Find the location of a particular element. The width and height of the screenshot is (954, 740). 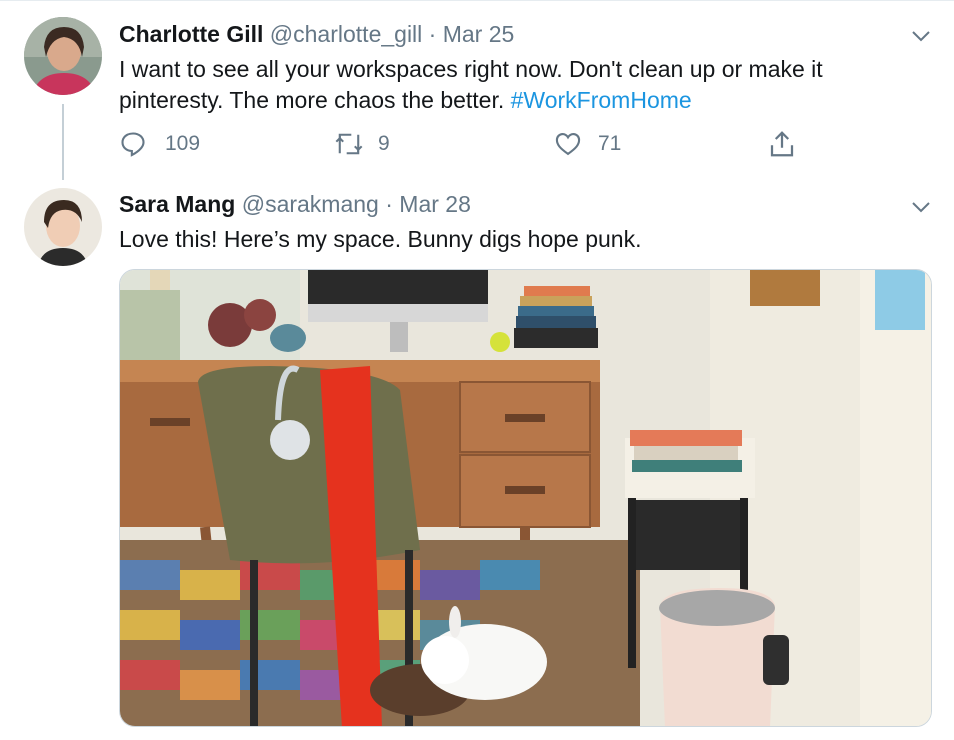

tweet-header: Sara Mang @sarakmang · Mar 28 is located at coordinates (295, 204).